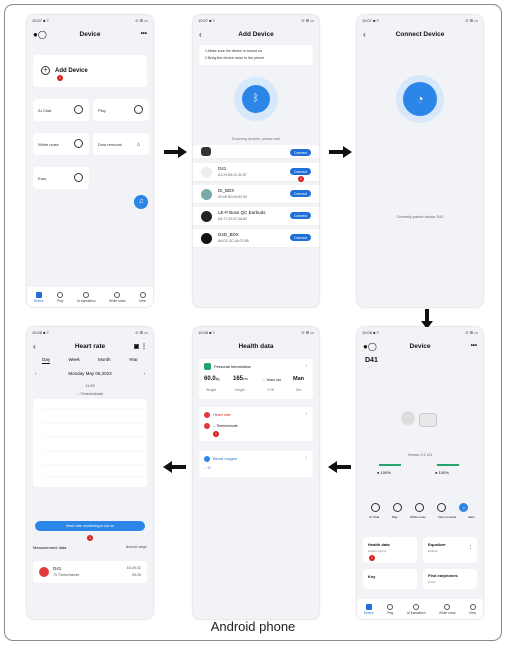  I want to click on step-marker: 2, so click(301, 179).